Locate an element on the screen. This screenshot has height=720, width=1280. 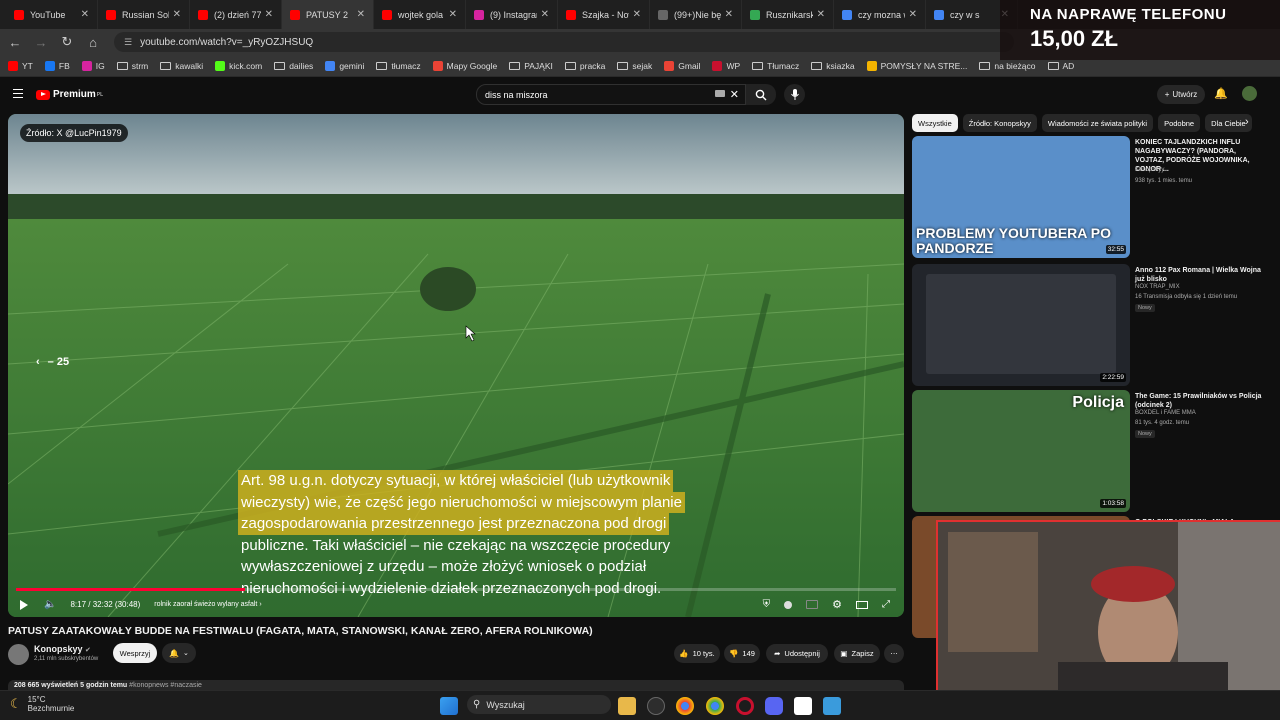
video-thumbnail: 2:22:59 is located at coordinates (1021, 325).